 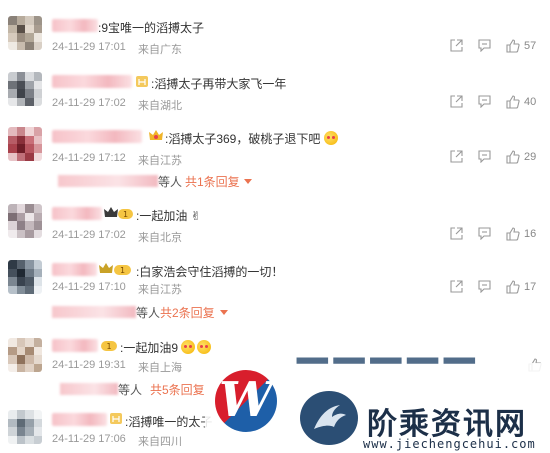 I want to click on comment-actions: 16, so click(x=500, y=235).